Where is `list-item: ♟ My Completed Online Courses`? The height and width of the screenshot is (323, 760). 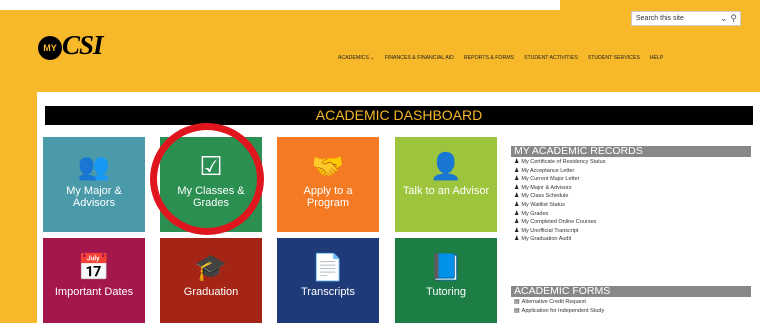 list-item: ♟ My Completed Online Courses is located at coordinates (632, 222).